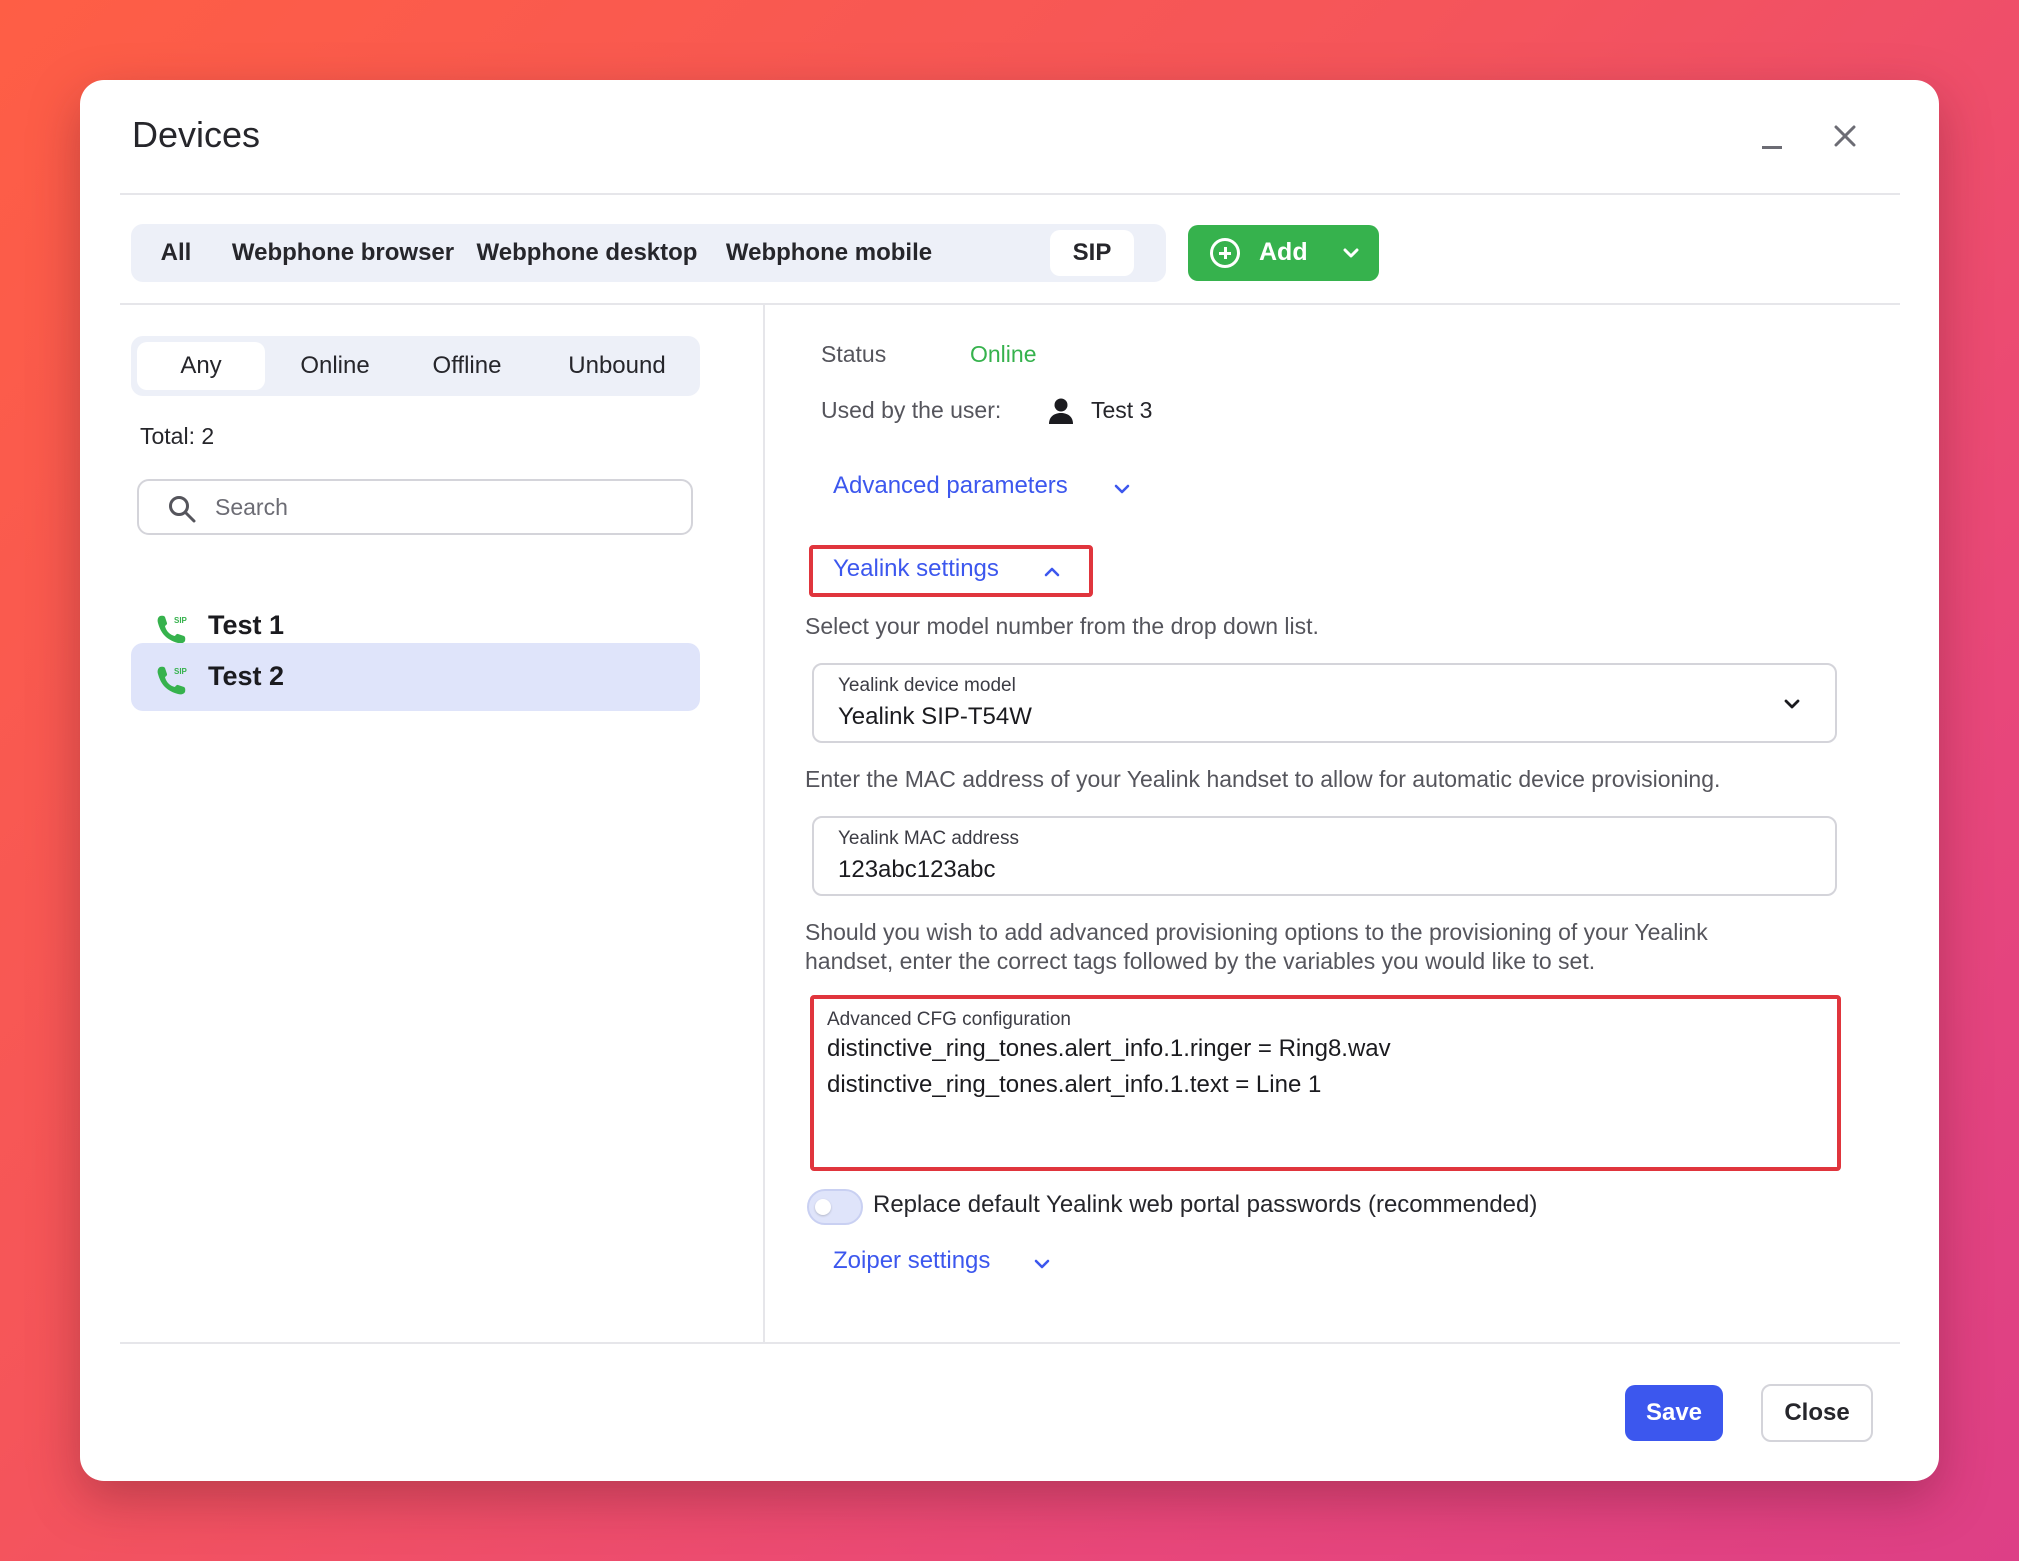 The image size is (2019, 1561). Describe the element at coordinates (177, 436) in the screenshot. I see `total-count: Total: 2` at that location.